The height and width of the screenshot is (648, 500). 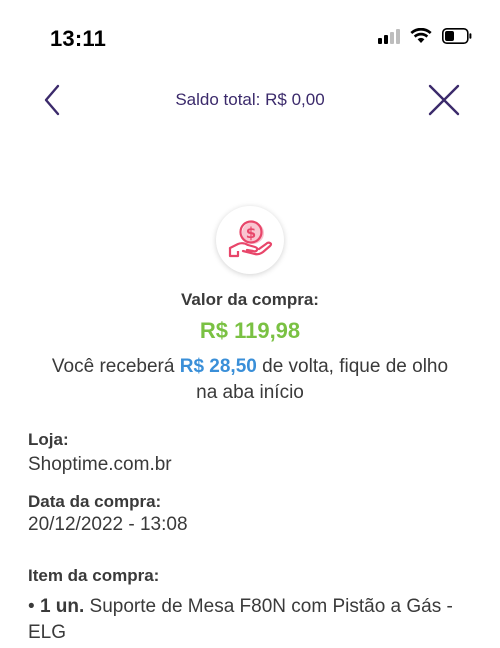 I want to click on cashback-hand-coin-icon: $, so click(x=250, y=240).